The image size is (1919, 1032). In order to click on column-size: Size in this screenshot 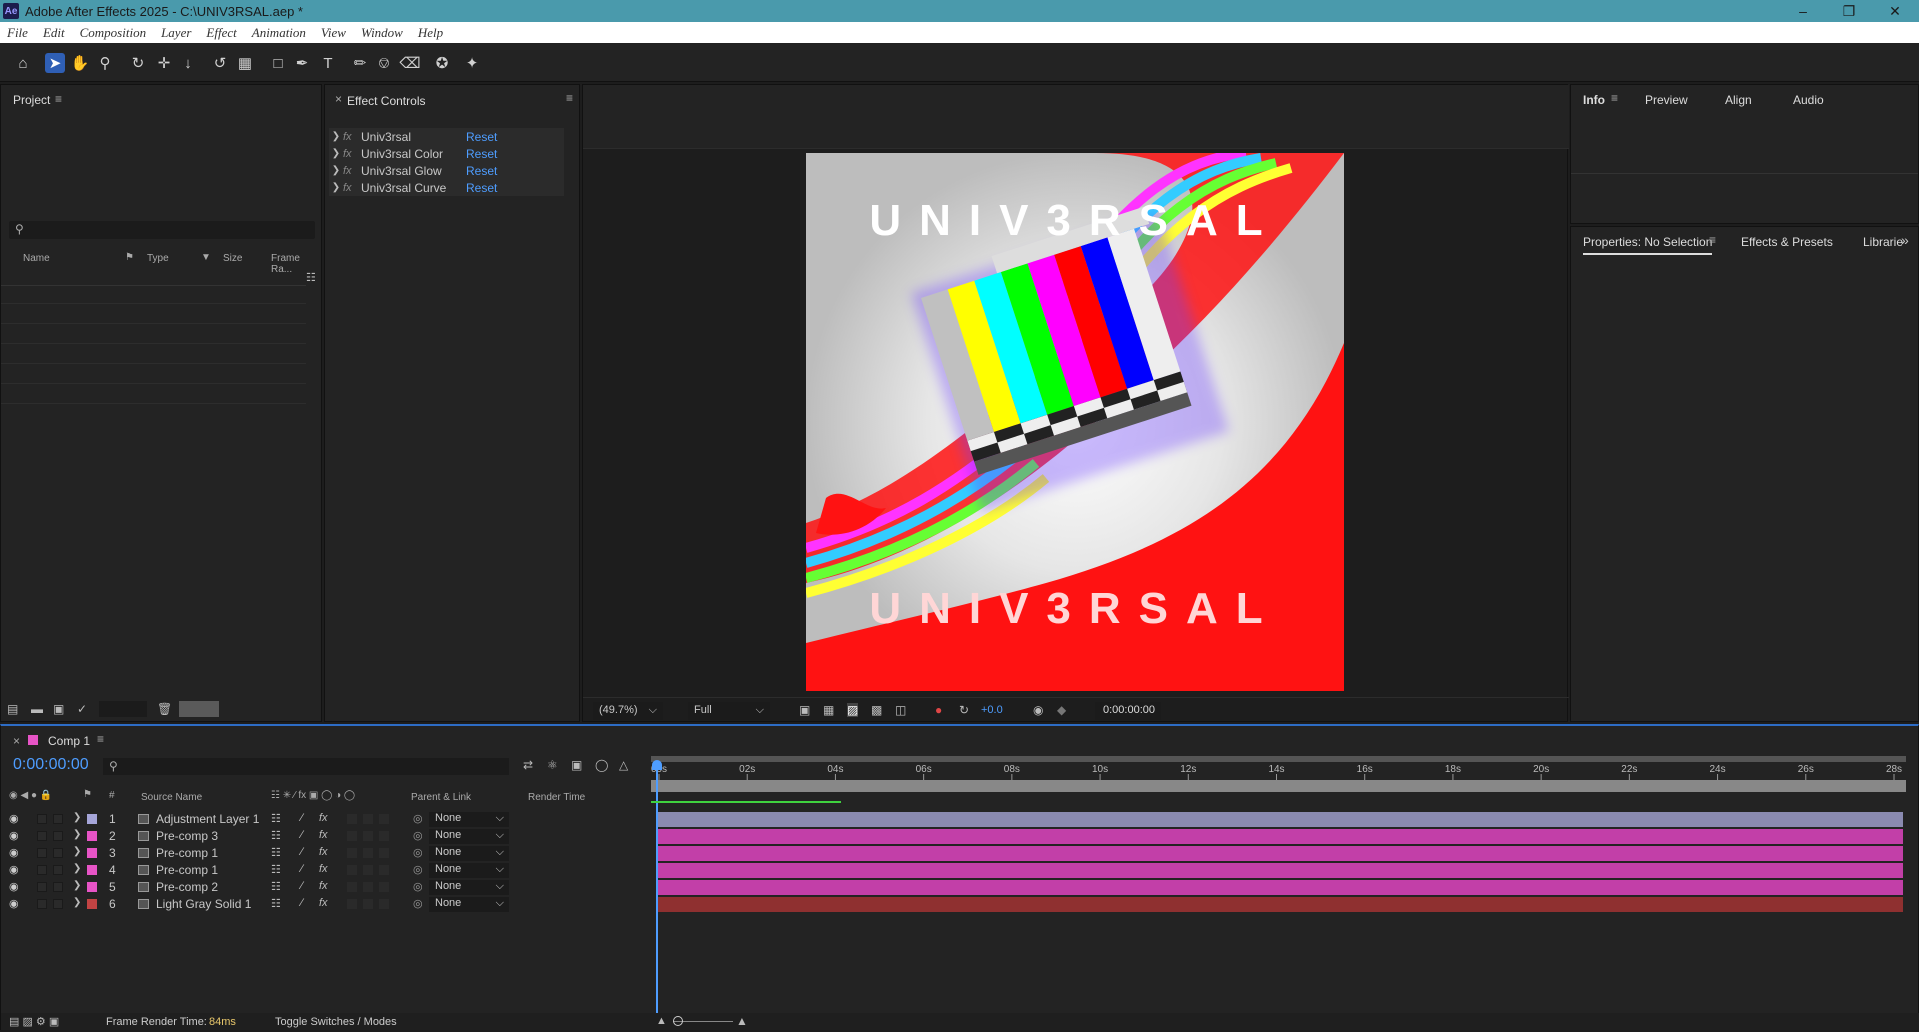, I will do `click(232, 258)`.